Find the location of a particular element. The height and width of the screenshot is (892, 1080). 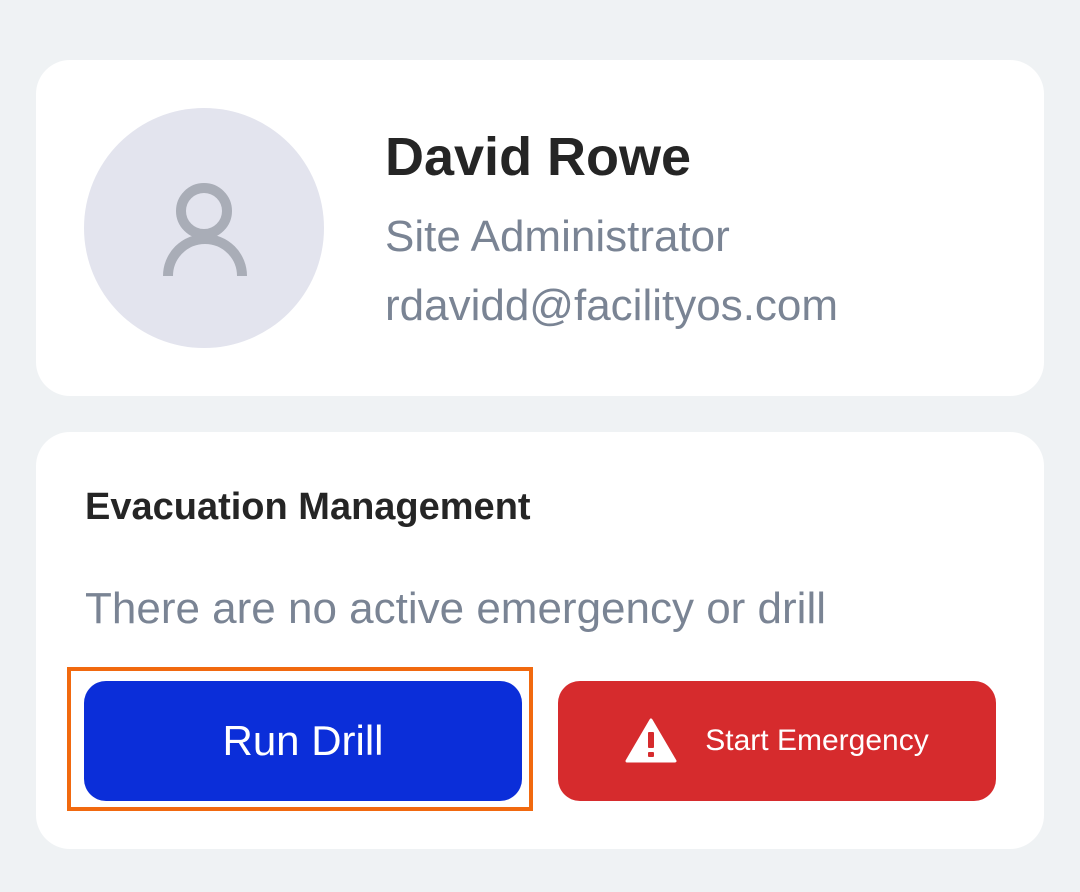

section-title: Evacuation Management is located at coordinates (308, 507).